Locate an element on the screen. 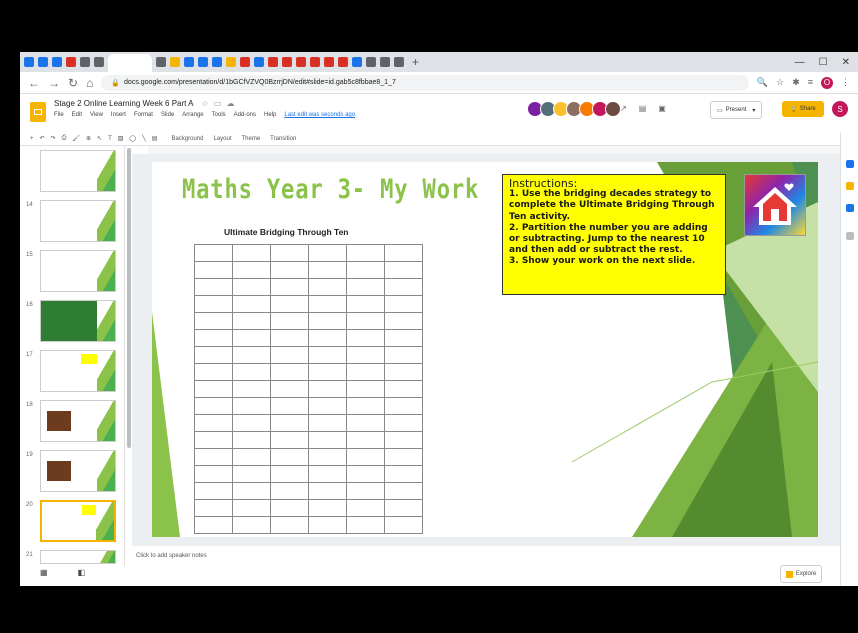 The height and width of the screenshot is (633, 858). menu-item: Arrange is located at coordinates (192, 115).